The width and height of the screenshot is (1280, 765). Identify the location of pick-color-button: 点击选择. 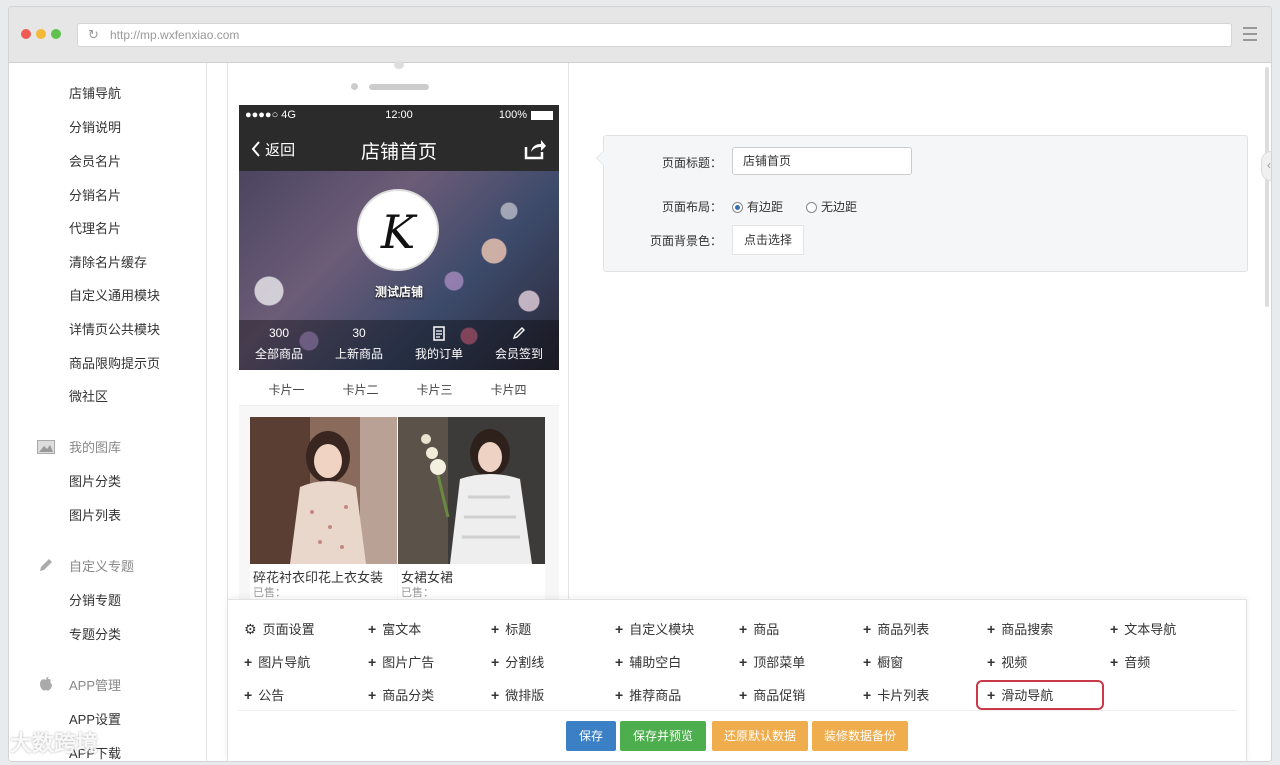
(768, 240).